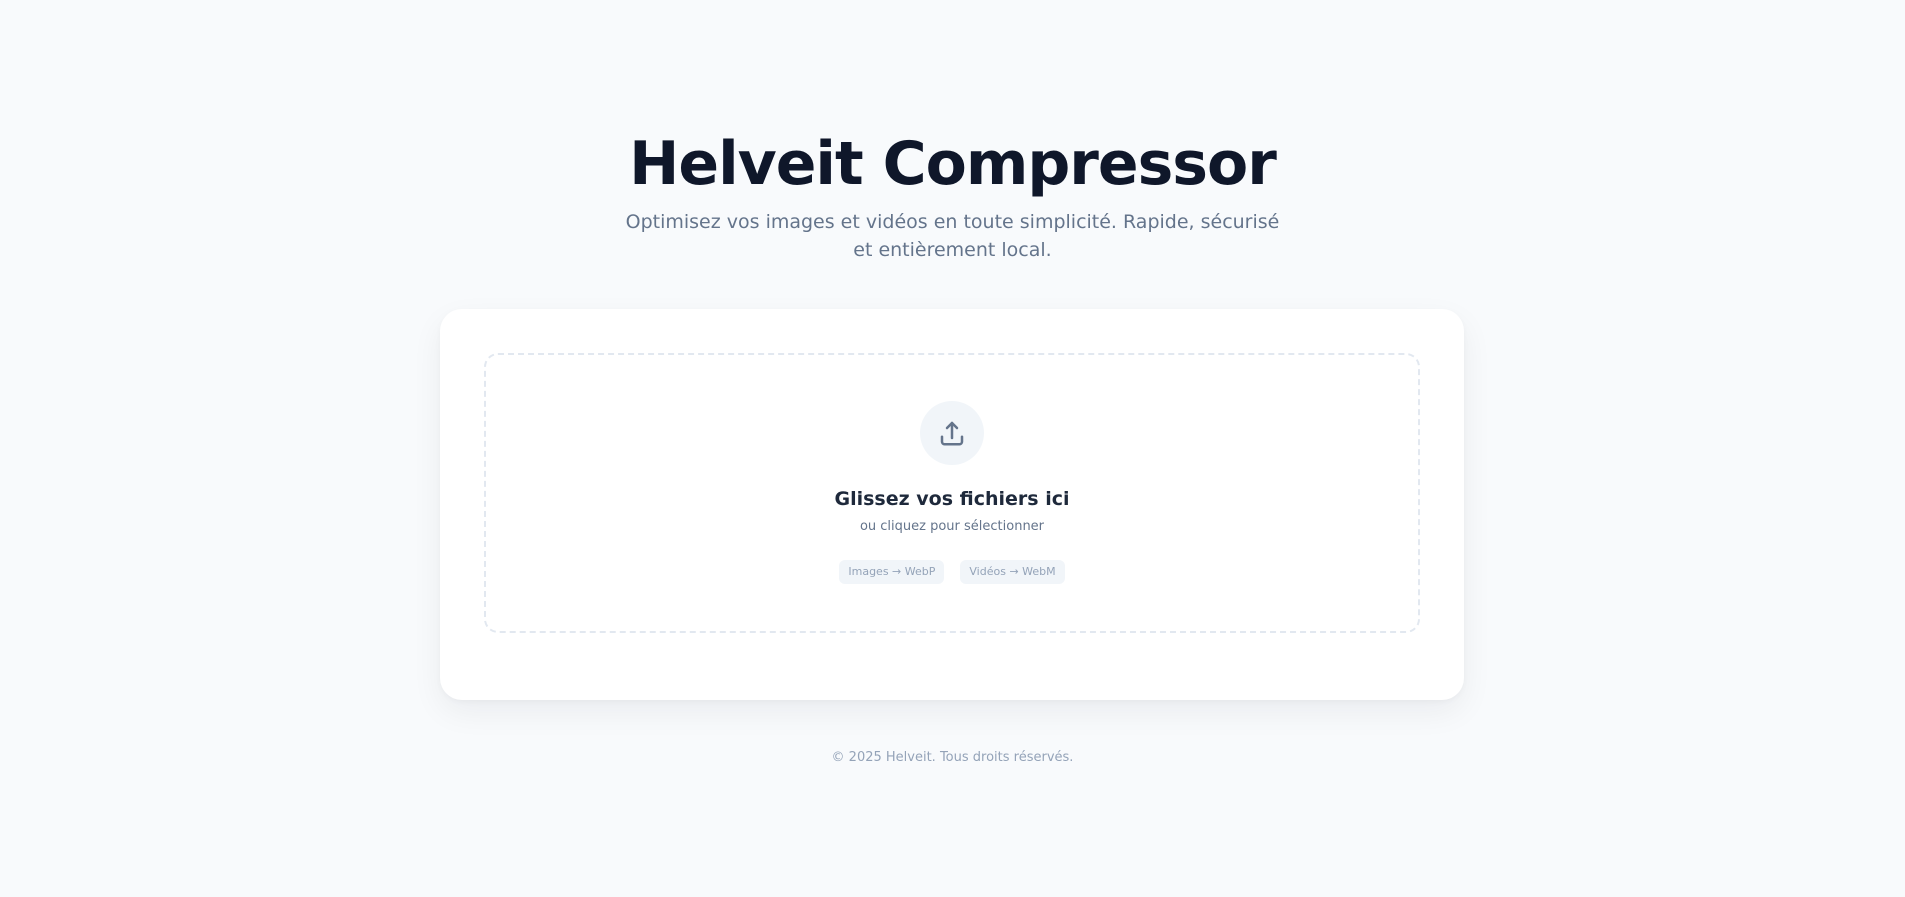  Describe the element at coordinates (952, 526) in the screenshot. I see `dropzone-subtitle: ou cliquez pour sélectionner` at that location.